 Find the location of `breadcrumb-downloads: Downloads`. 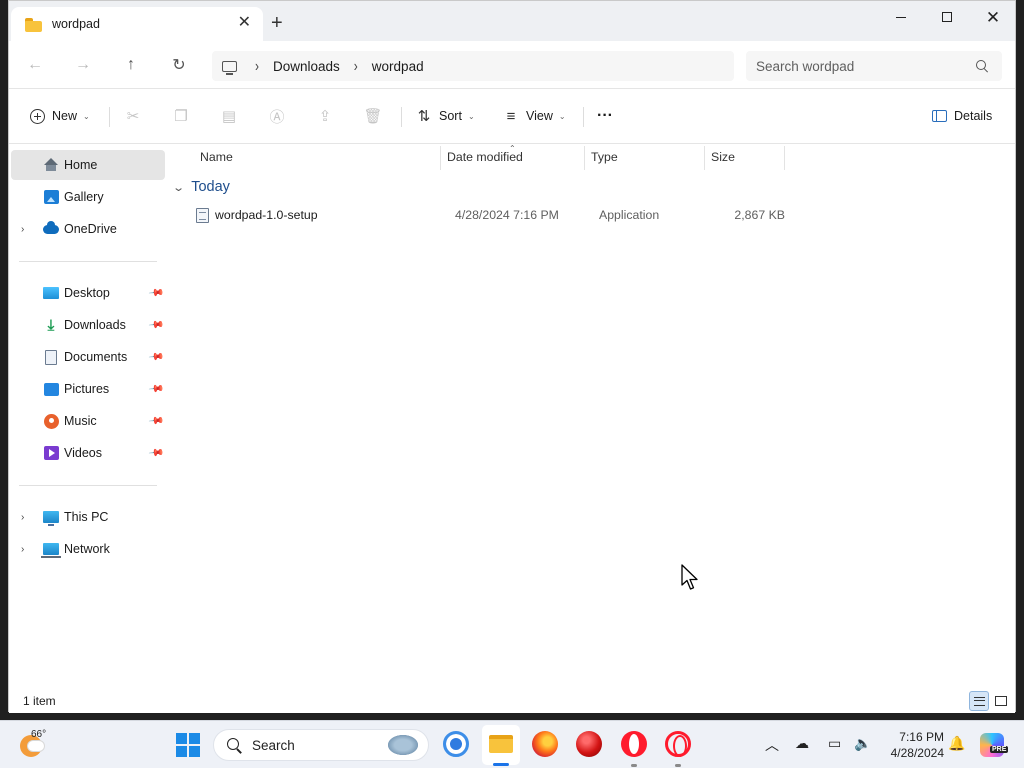

breadcrumb-downloads: Downloads is located at coordinates (306, 66).